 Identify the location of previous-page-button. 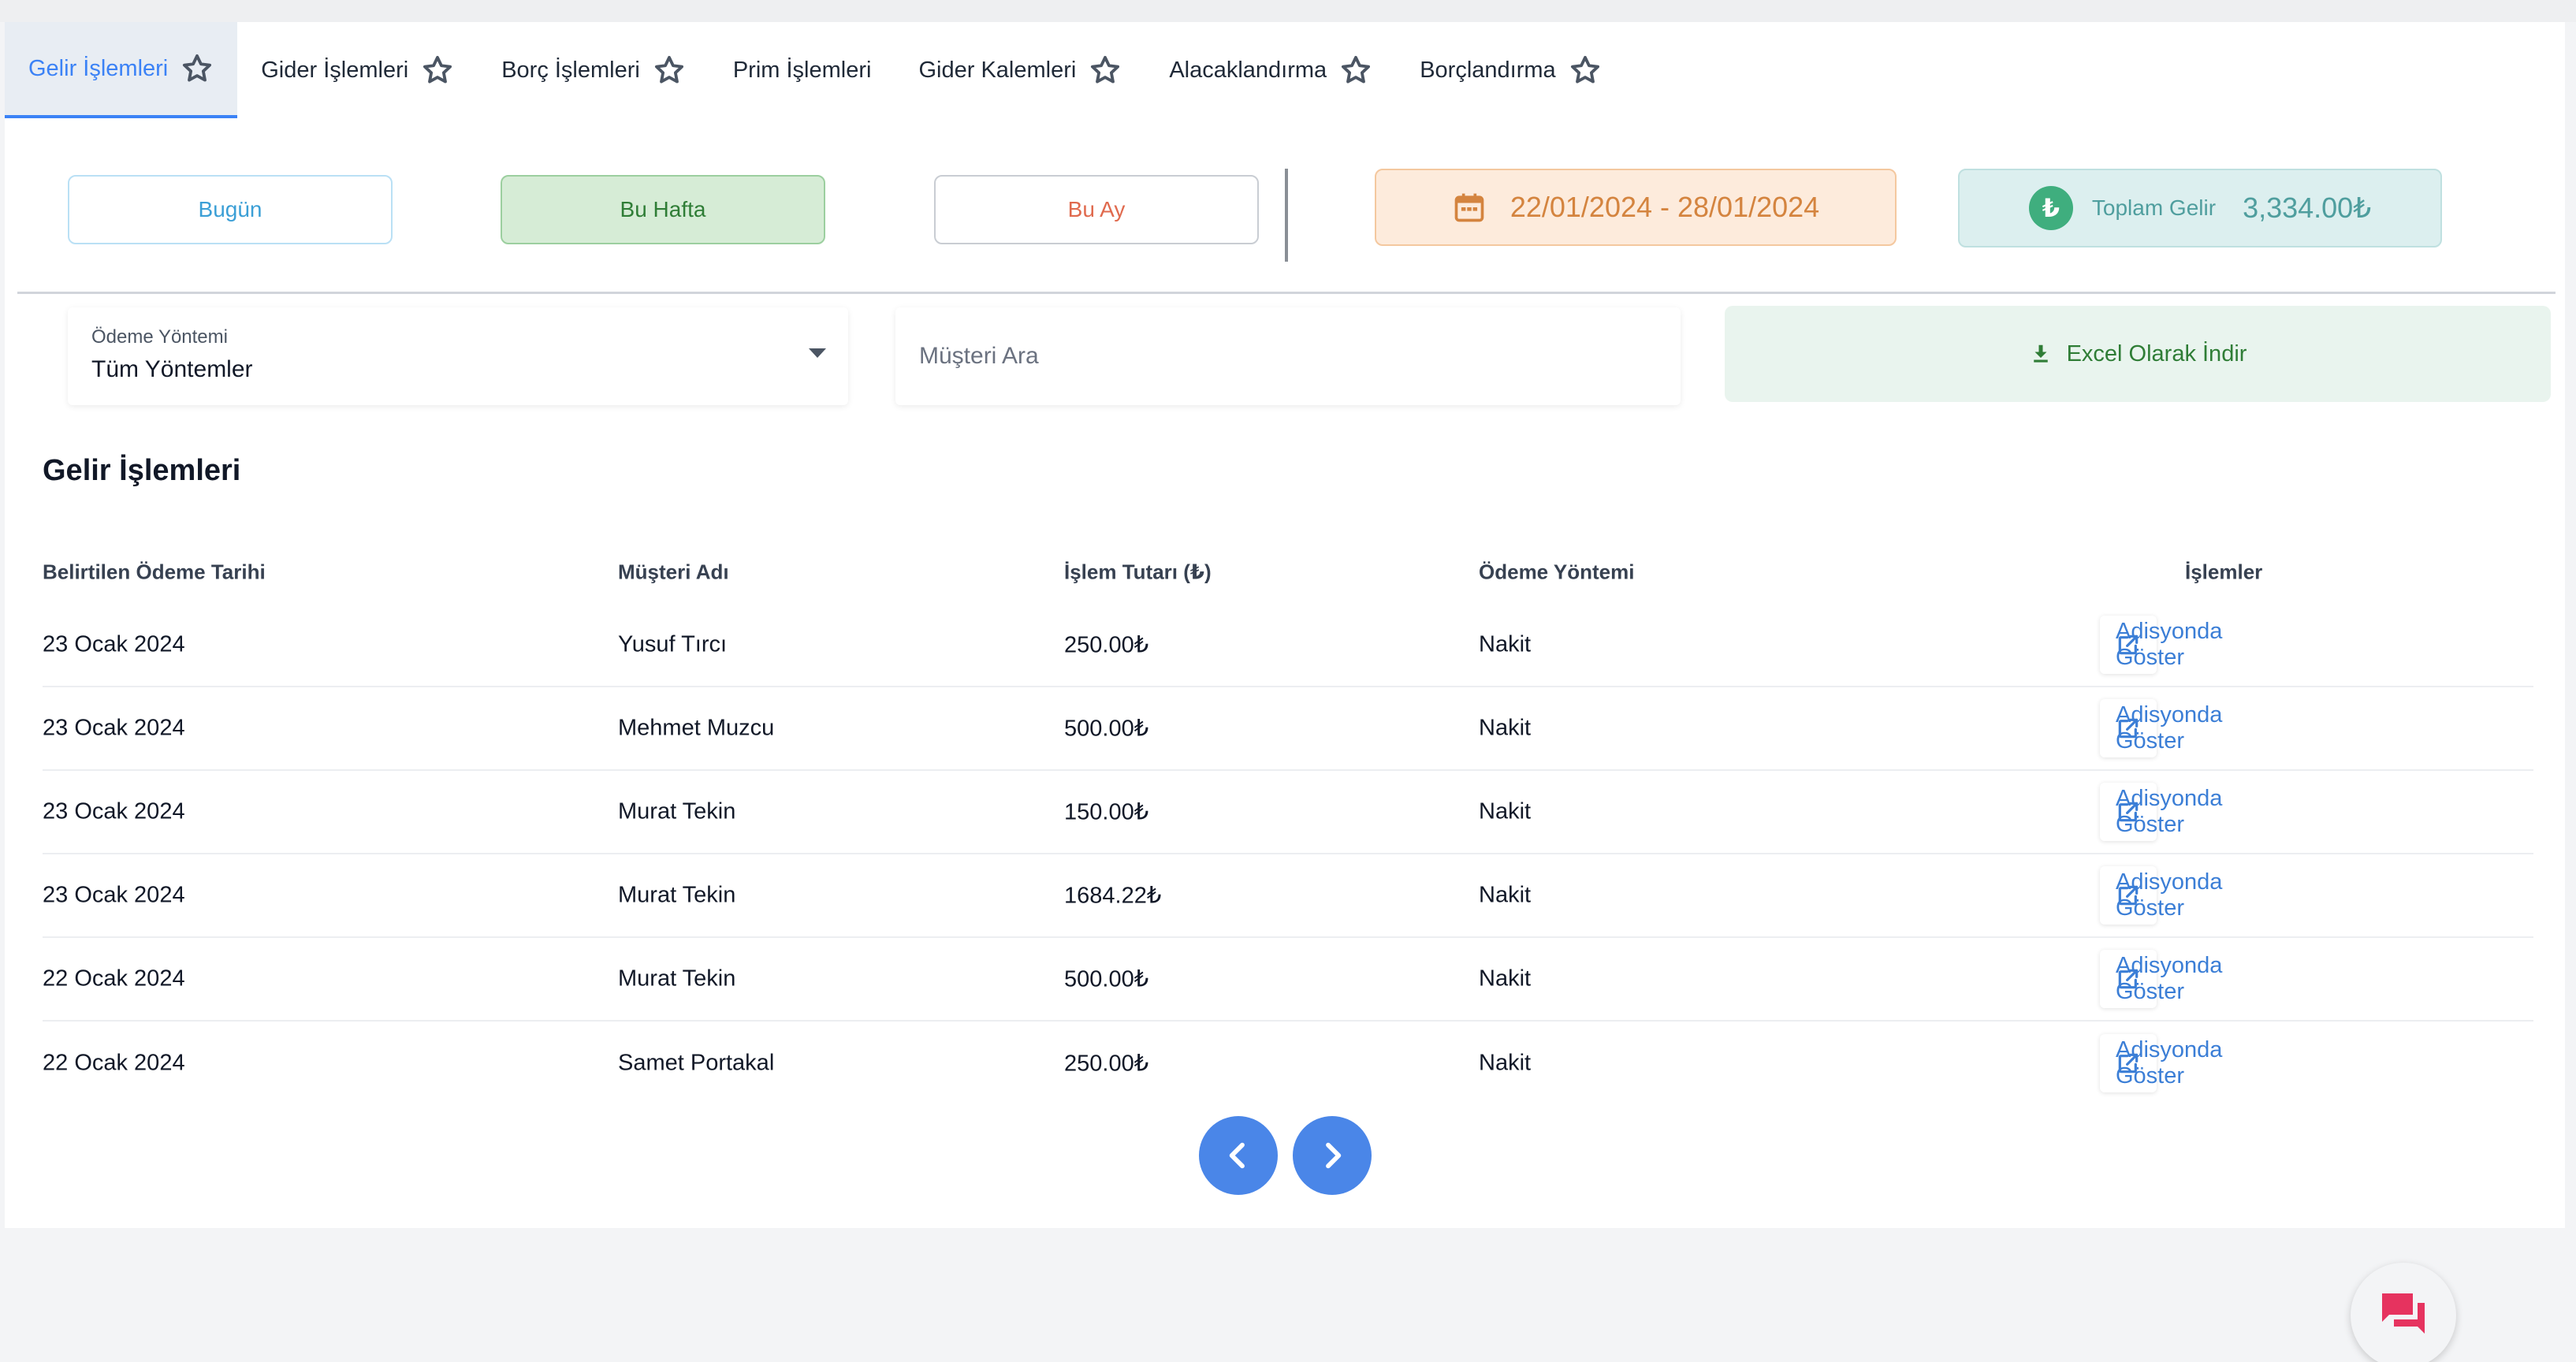
(1238, 1155).